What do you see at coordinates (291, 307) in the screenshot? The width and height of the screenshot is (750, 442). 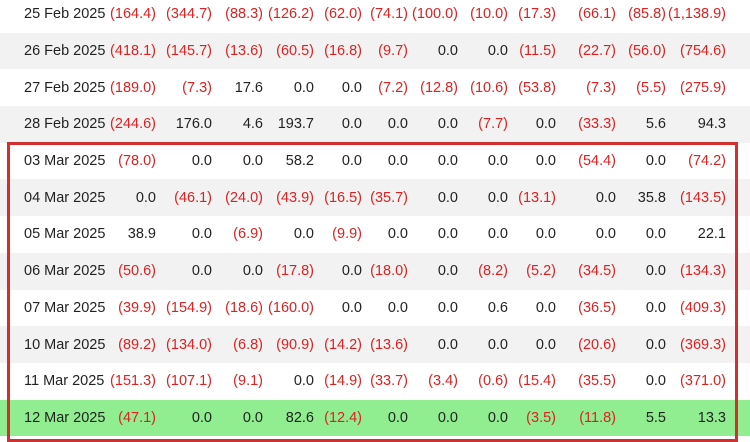 I see `value-cell: (160.0)` at bounding box center [291, 307].